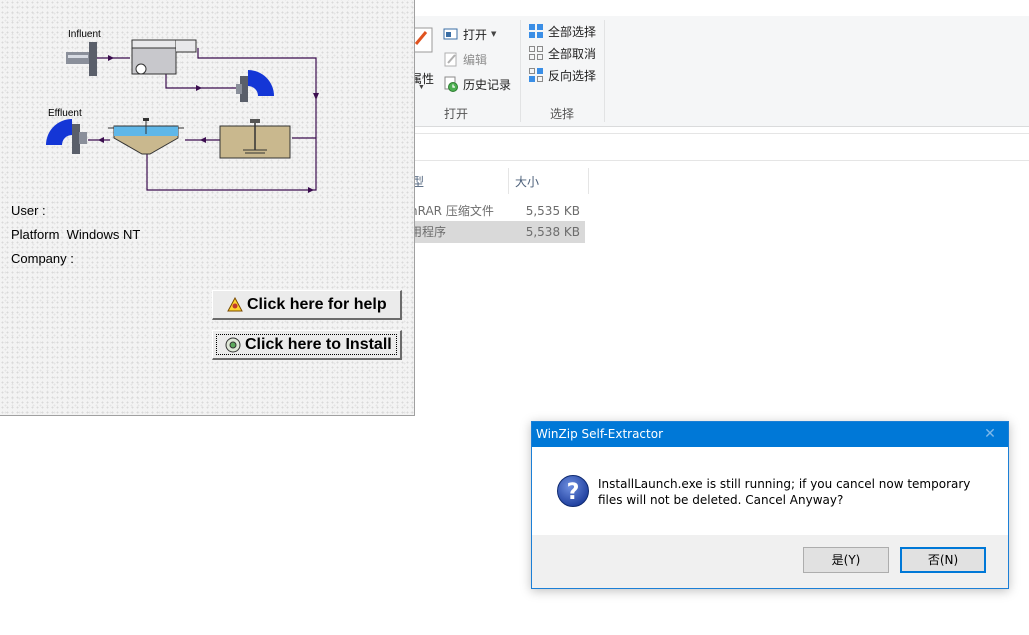 The image size is (1029, 635). Describe the element at coordinates (990, 434) in the screenshot. I see `close-icon: ✕` at that location.